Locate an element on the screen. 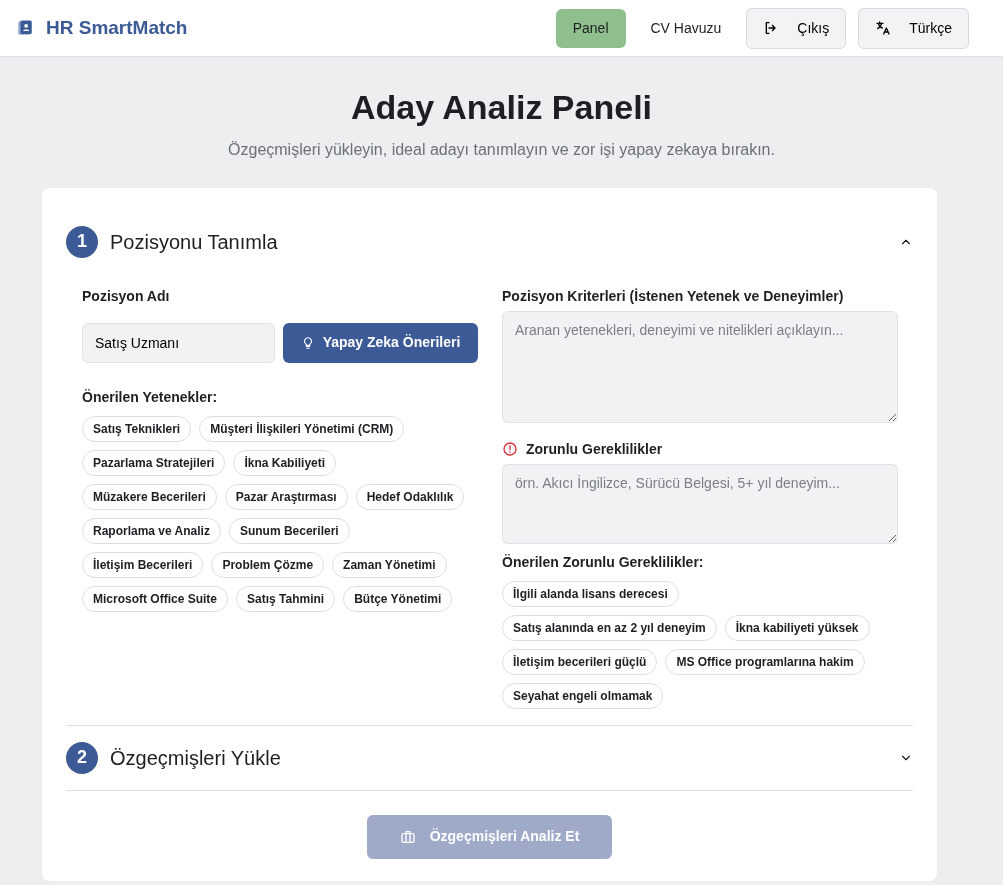 This screenshot has width=1003, height=885. field-label: Pozisyon Kriterleri (İstenen Yetenek ve Deneyimler) is located at coordinates (673, 296).